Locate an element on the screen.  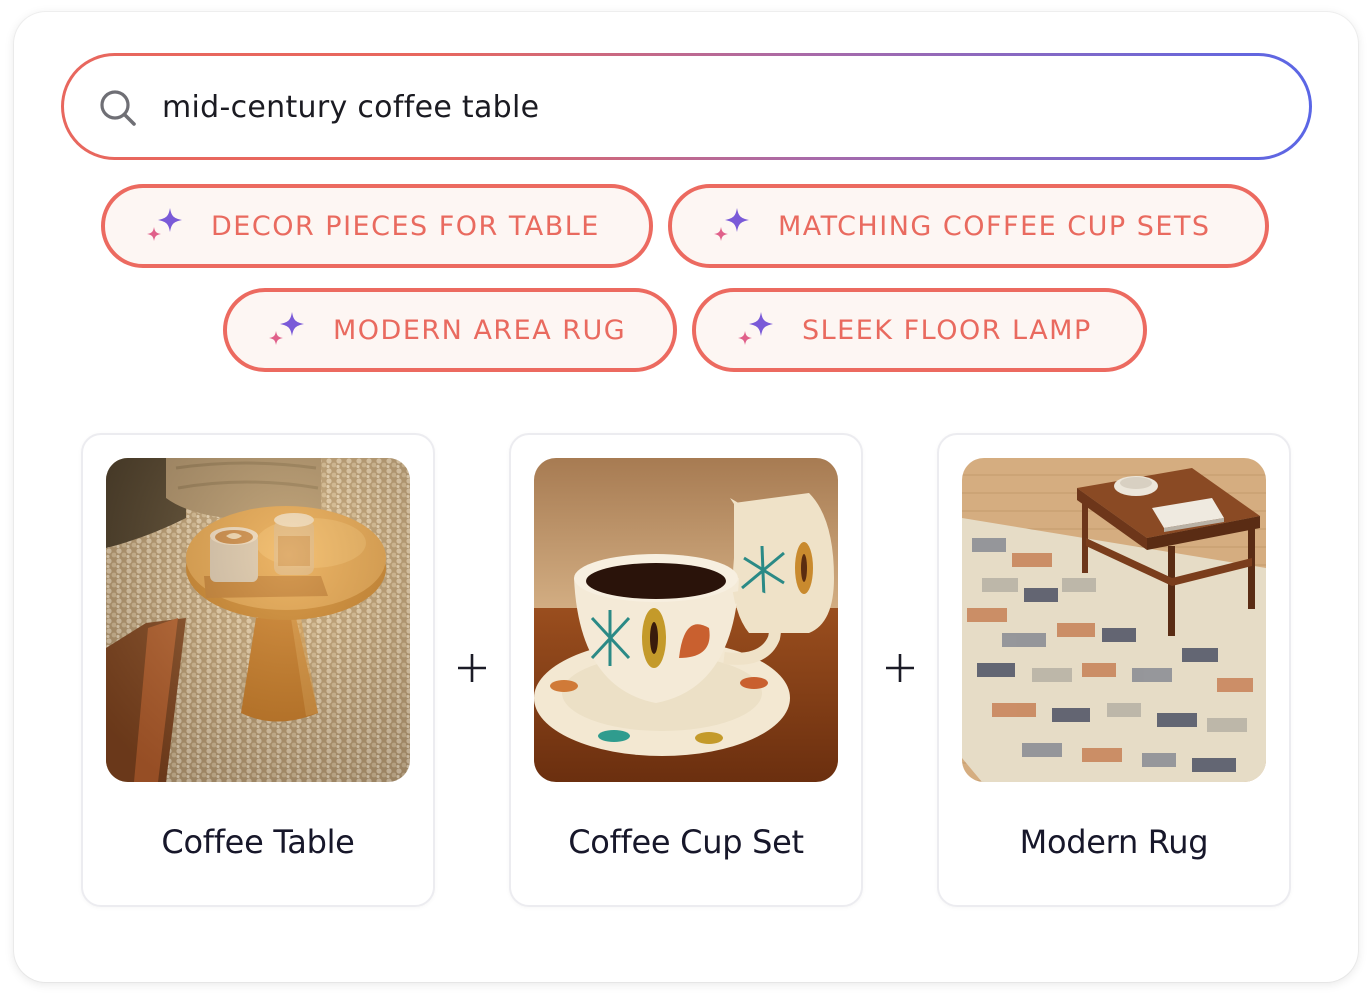
search-icon is located at coordinates (118, 108).